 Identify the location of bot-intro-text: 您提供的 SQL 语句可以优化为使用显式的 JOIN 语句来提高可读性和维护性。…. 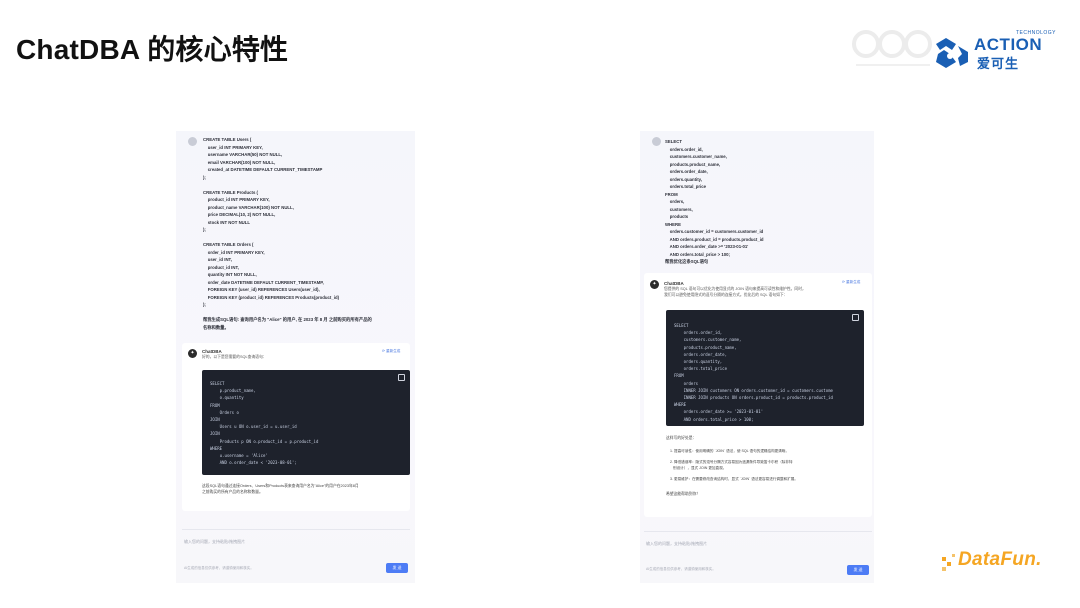
(735, 292).